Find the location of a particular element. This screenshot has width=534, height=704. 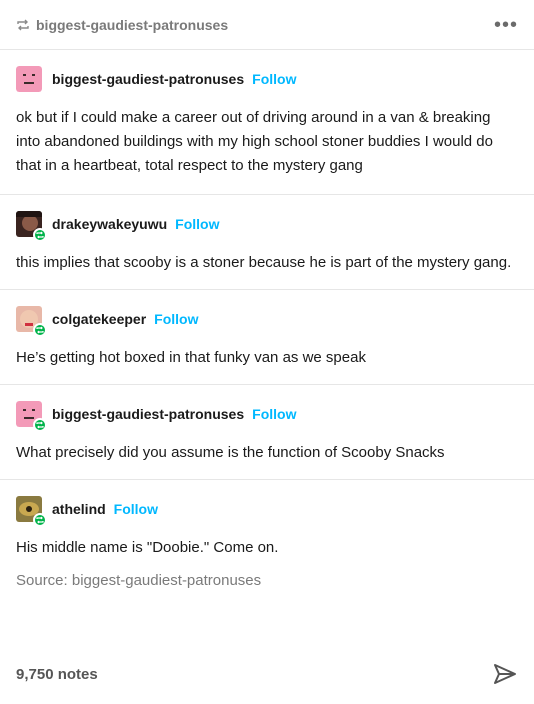

username: drakeywakeyuwu is located at coordinates (109, 224).